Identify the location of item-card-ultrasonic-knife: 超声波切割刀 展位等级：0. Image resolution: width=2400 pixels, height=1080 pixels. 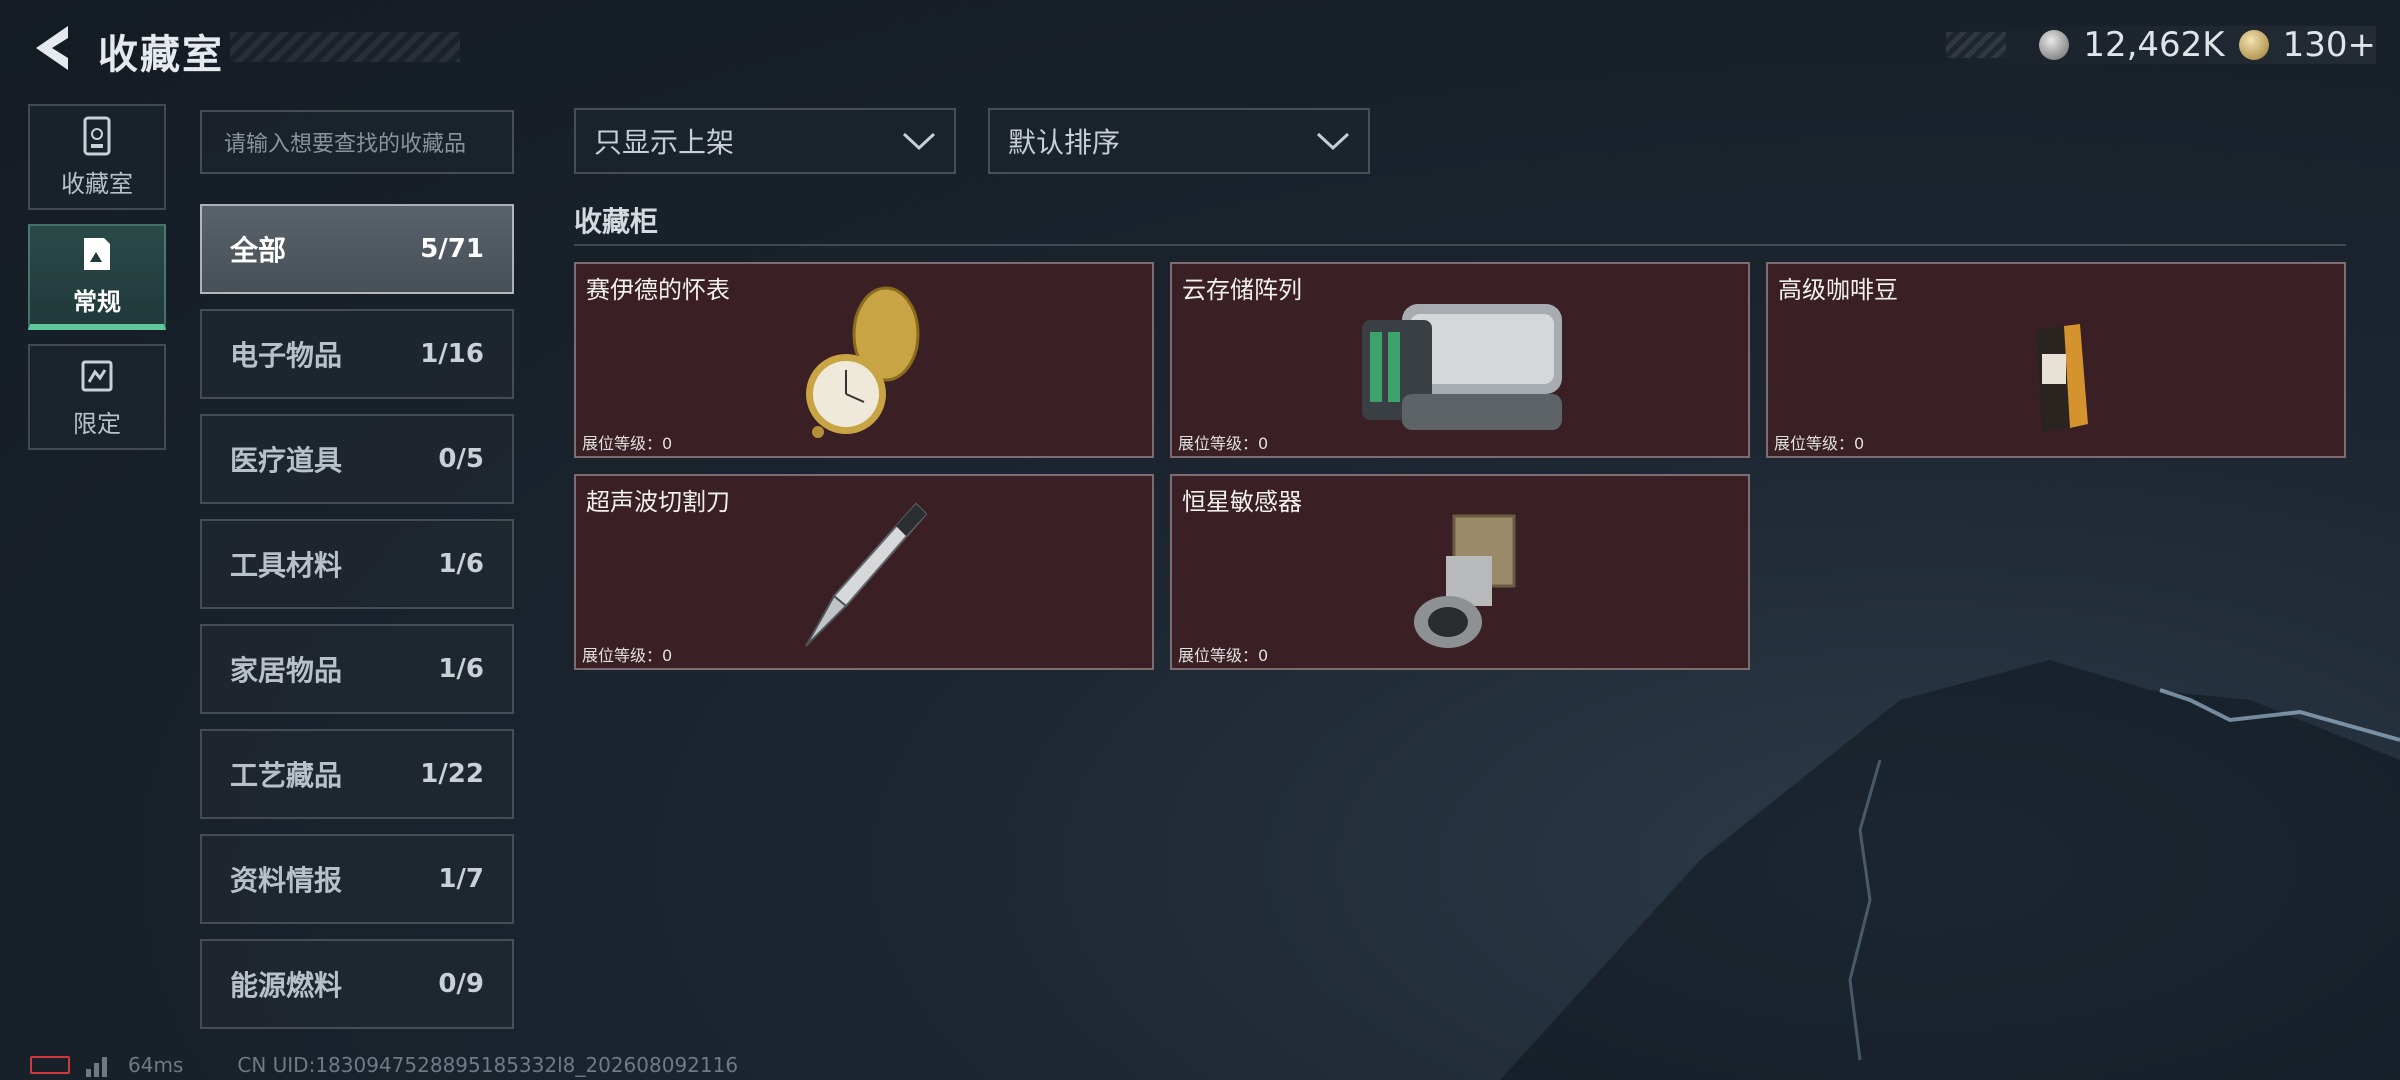
(864, 572).